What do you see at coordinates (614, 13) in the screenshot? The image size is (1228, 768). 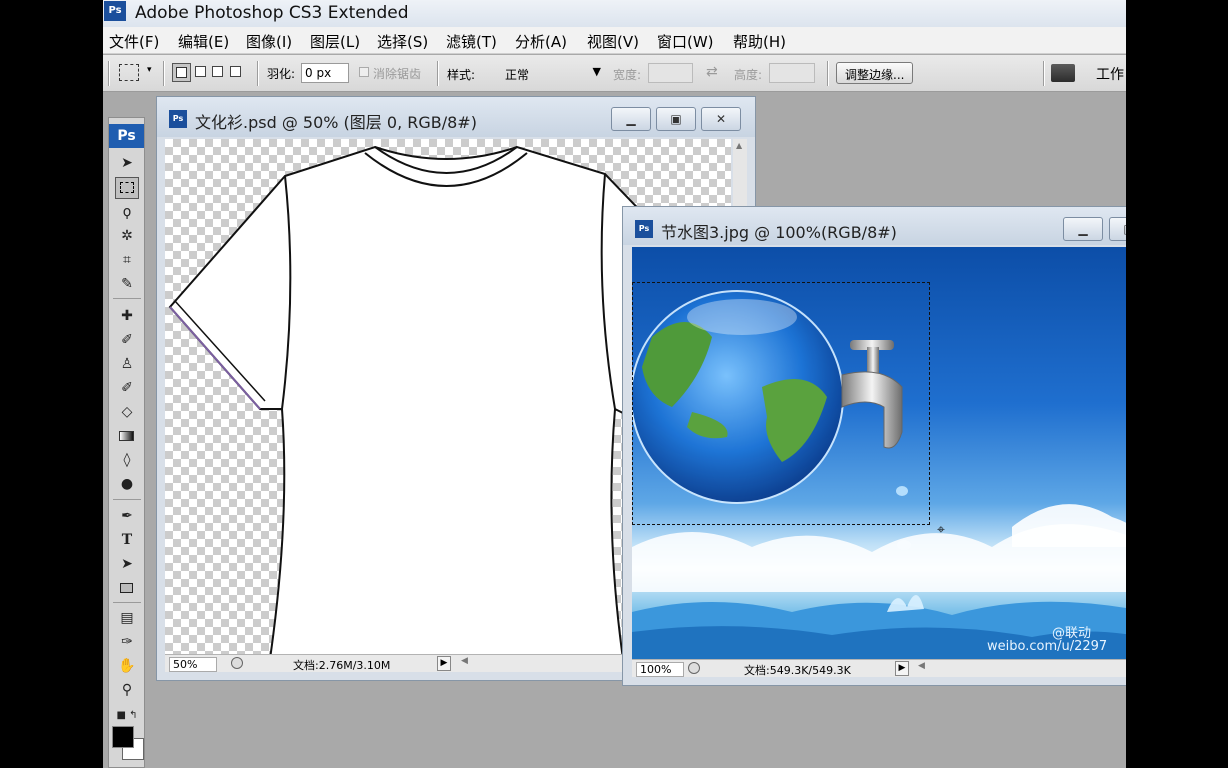 I see `title-bar: Ps Adobe Photoshop CS3 Extended` at bounding box center [614, 13].